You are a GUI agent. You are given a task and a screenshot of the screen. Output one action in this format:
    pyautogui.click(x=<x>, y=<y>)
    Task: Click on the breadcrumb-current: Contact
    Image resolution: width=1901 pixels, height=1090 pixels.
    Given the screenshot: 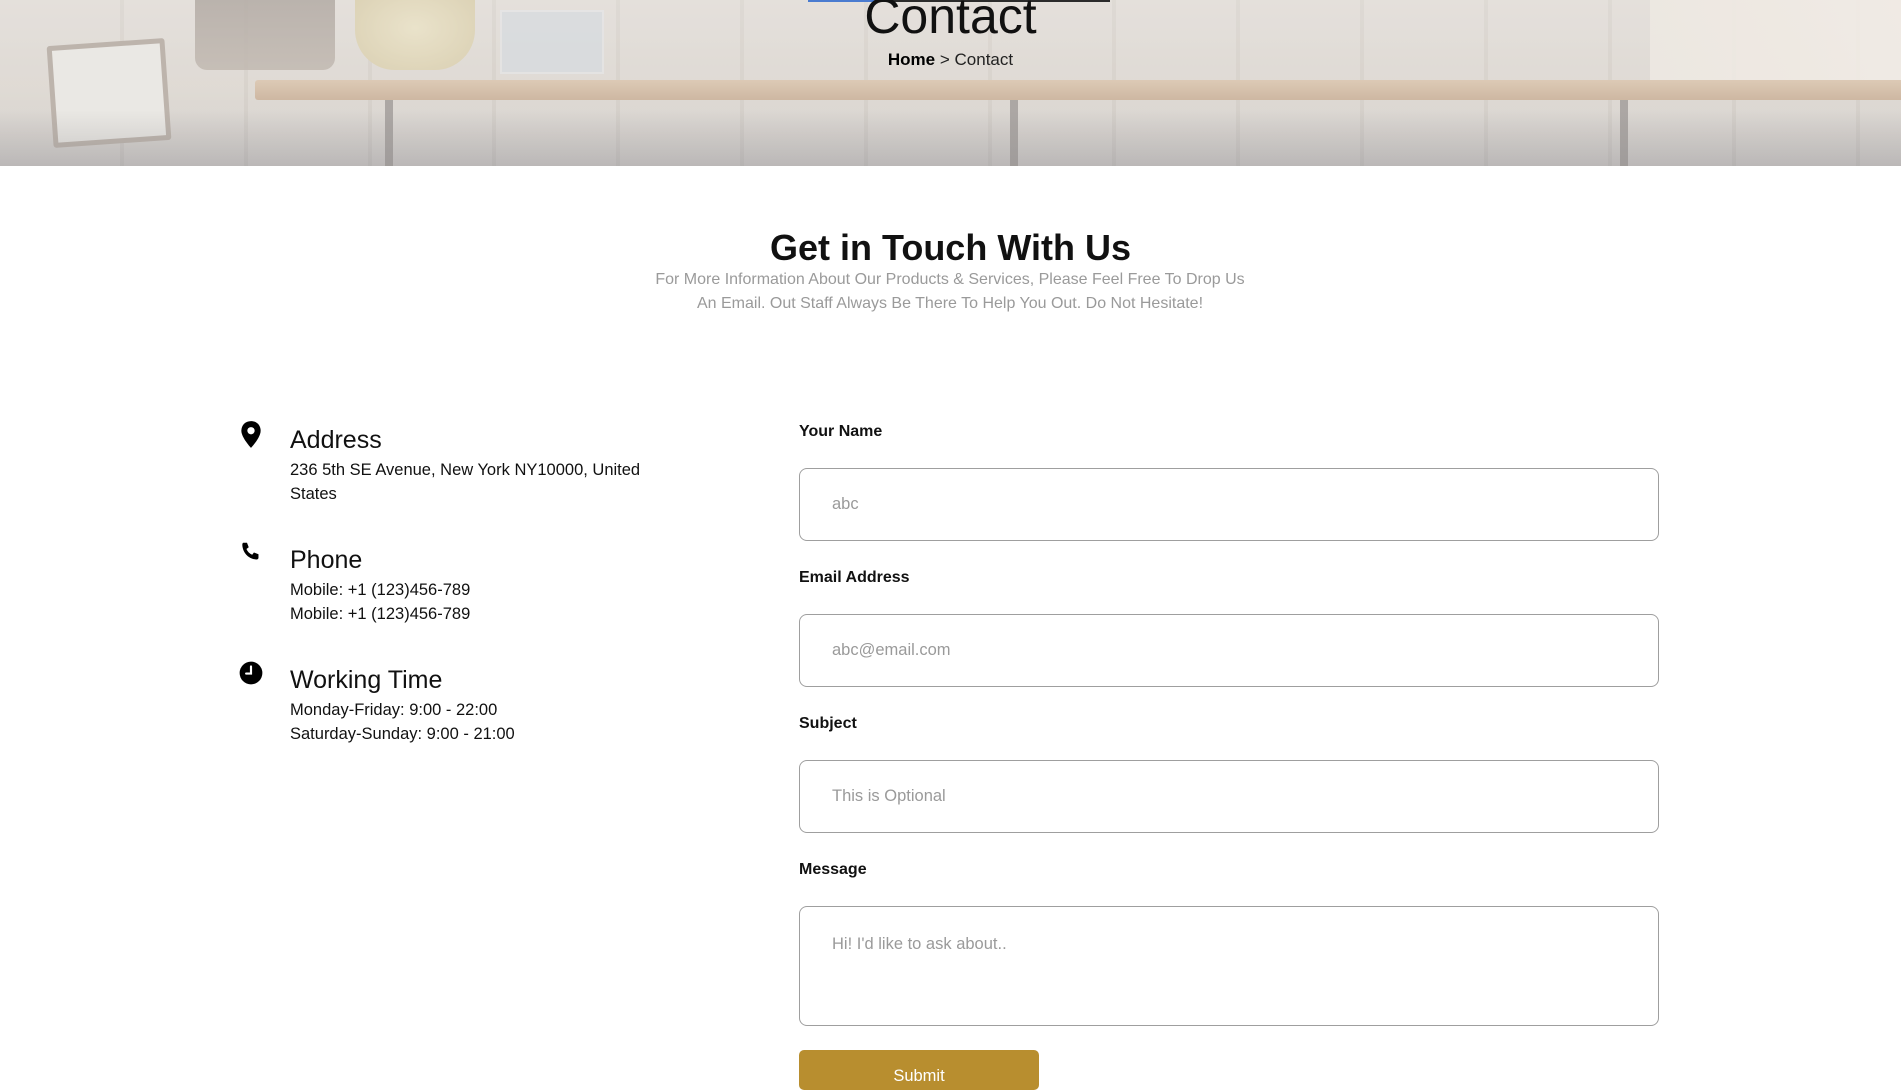 What is the action you would take?
    pyautogui.click(x=984, y=59)
    